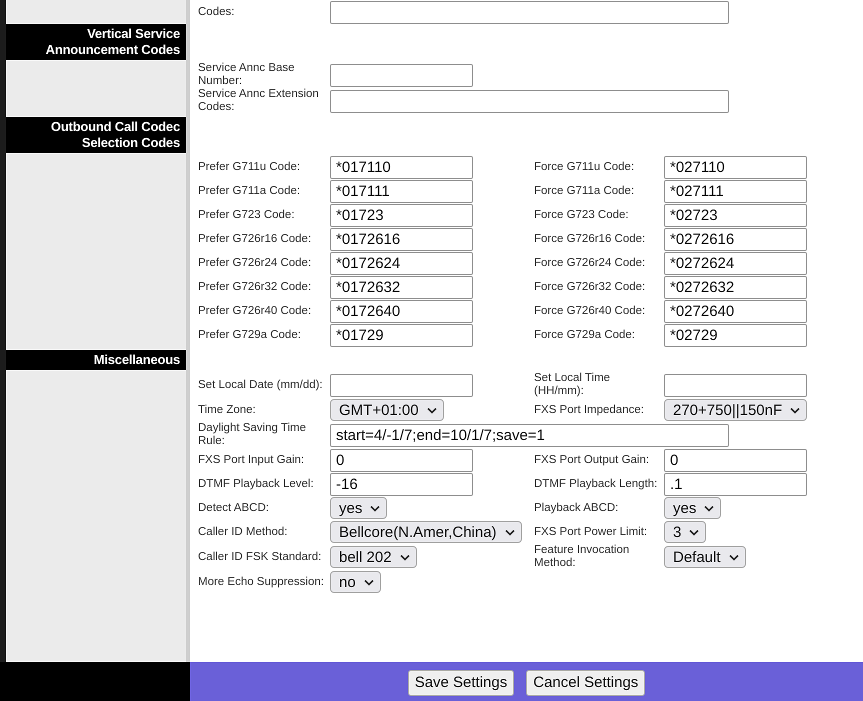 The height and width of the screenshot is (701, 863). Describe the element at coordinates (735, 287) in the screenshot. I see `input-field: *0272632` at that location.